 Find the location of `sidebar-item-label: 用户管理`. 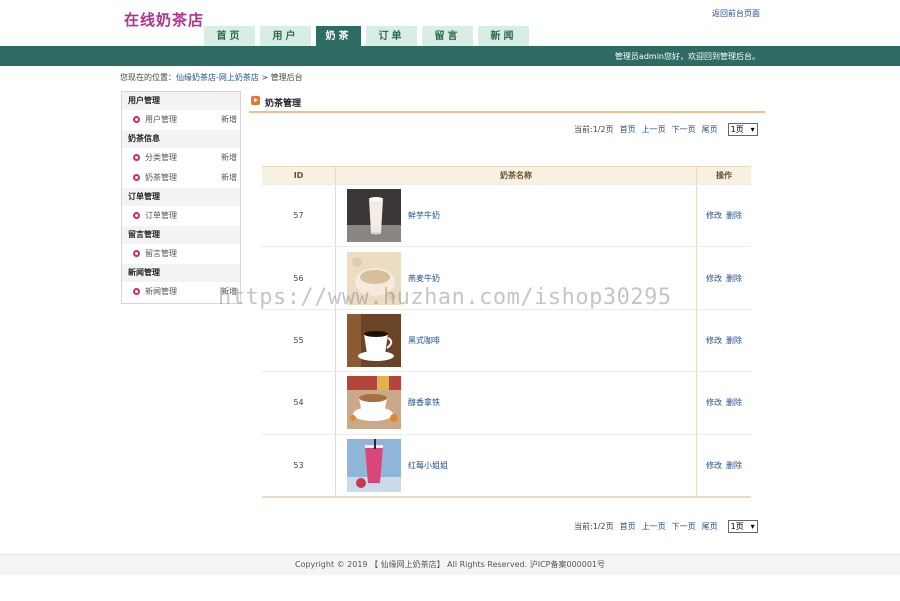

sidebar-item-label: 用户管理 is located at coordinates (161, 119).